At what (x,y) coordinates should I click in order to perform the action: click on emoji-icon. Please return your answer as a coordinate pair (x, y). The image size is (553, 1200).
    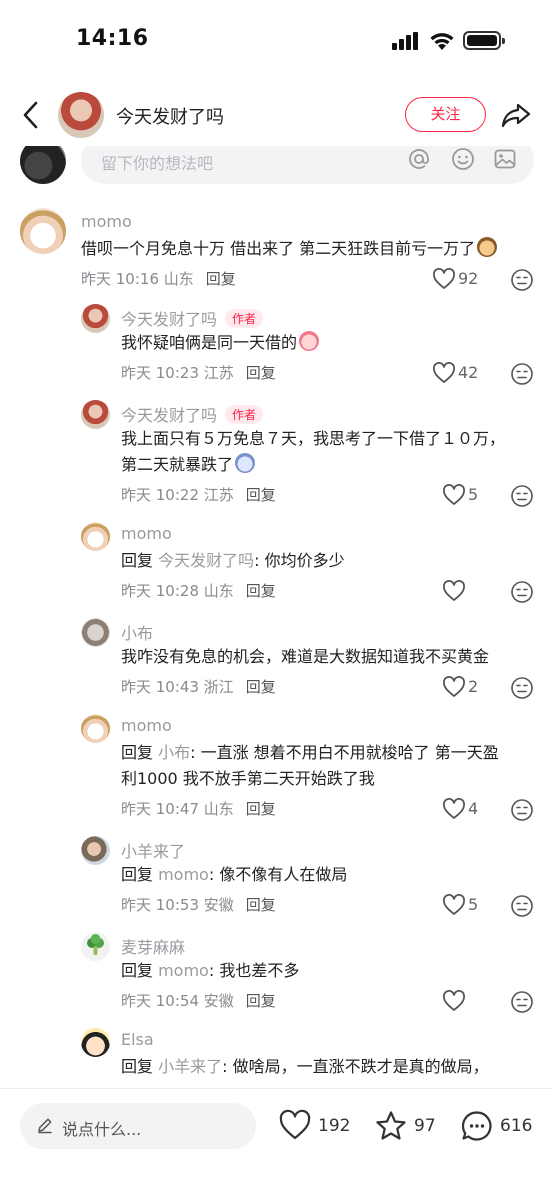
    Looking at the image, I should click on (463, 159).